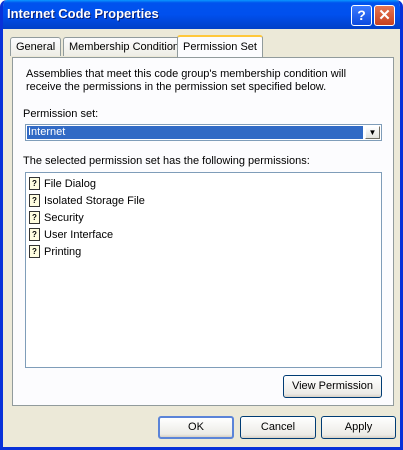  I want to click on window-title: Internet Code Properties, so click(83, 13).